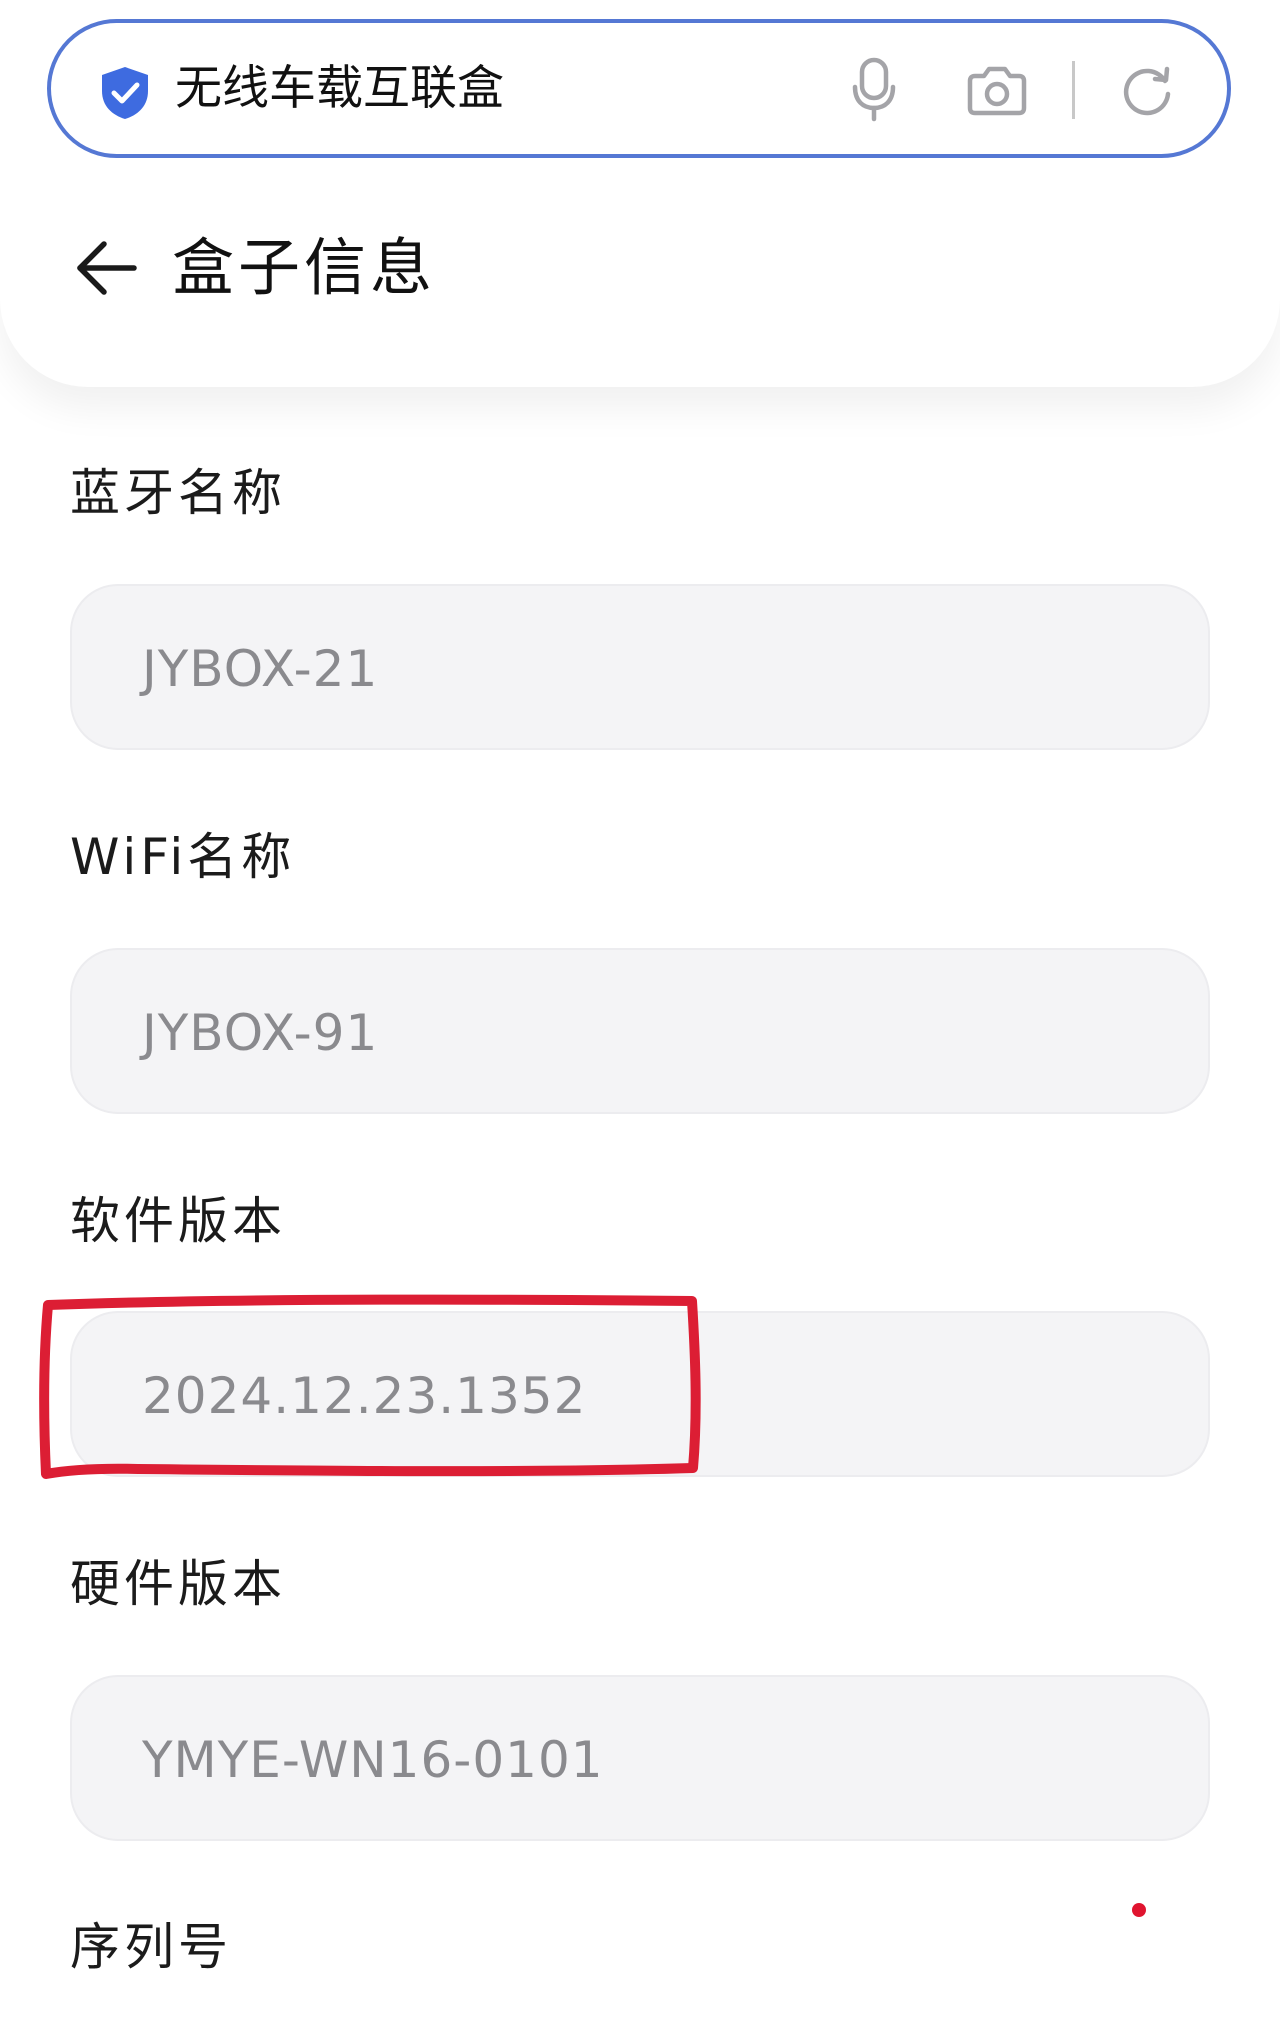 The height and width of the screenshot is (2021, 1280). What do you see at coordinates (640, 1758) in the screenshot?
I see `hardware-version-field: YMYE-WN16-0101` at bounding box center [640, 1758].